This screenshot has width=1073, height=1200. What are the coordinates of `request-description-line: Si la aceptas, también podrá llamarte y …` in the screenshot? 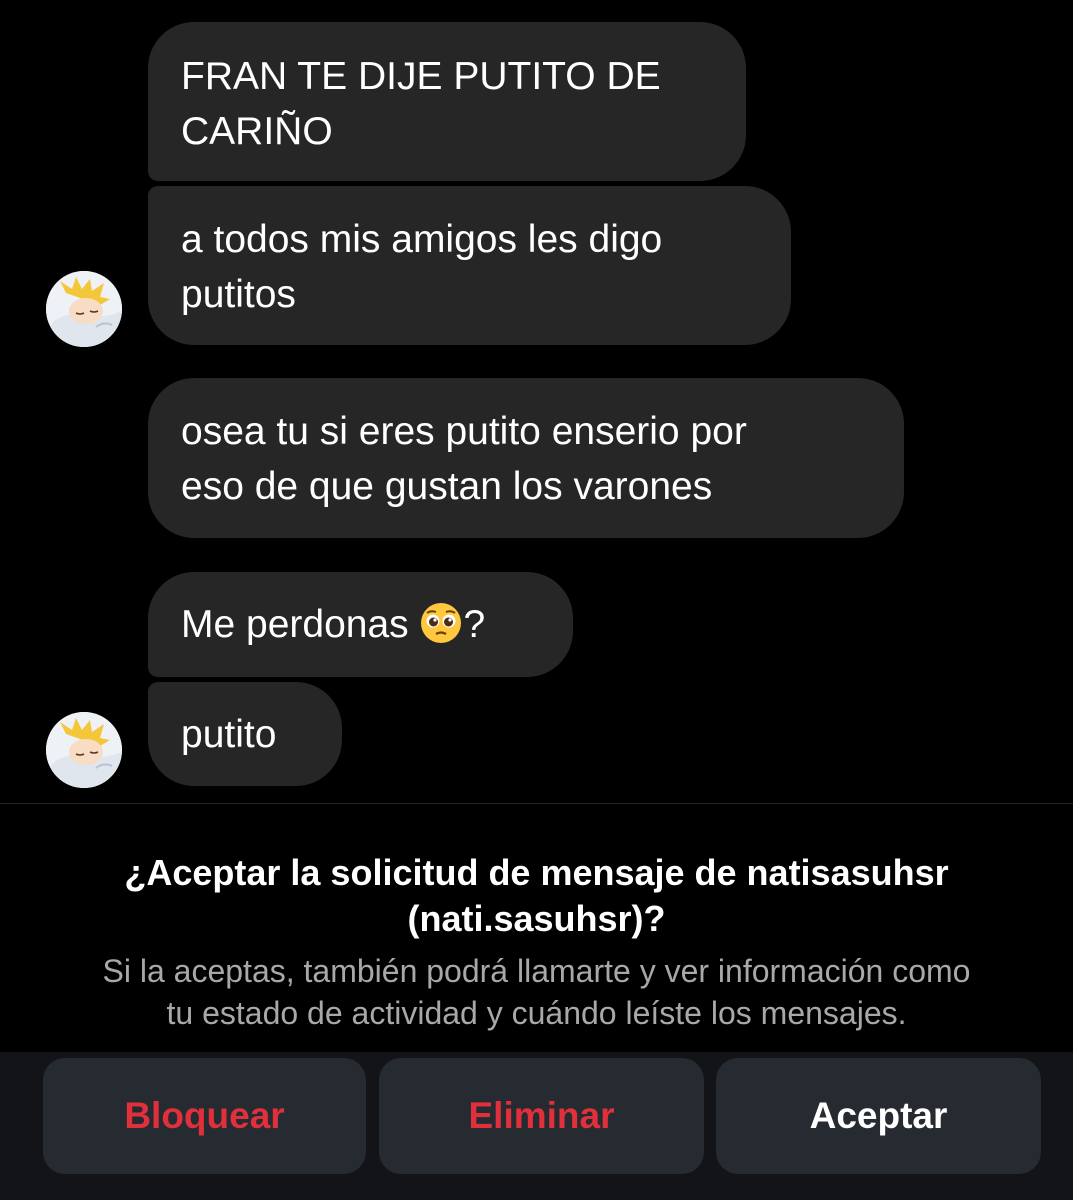 It's located at (536, 971).